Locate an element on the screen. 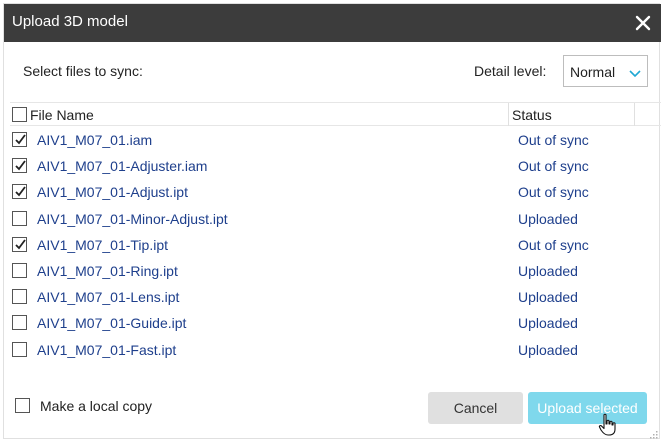  file-name: AIV1_M07_01-Fast.ipt is located at coordinates (106, 350).